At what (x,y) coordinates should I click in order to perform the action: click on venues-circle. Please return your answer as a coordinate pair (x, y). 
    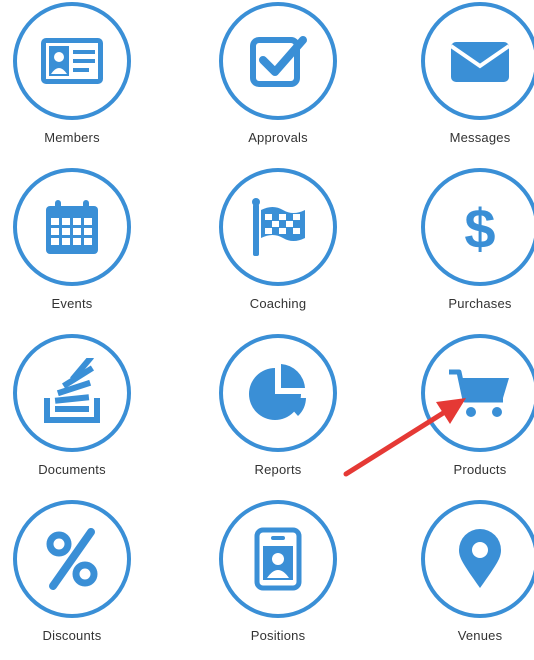
    Looking at the image, I should click on (477, 559).